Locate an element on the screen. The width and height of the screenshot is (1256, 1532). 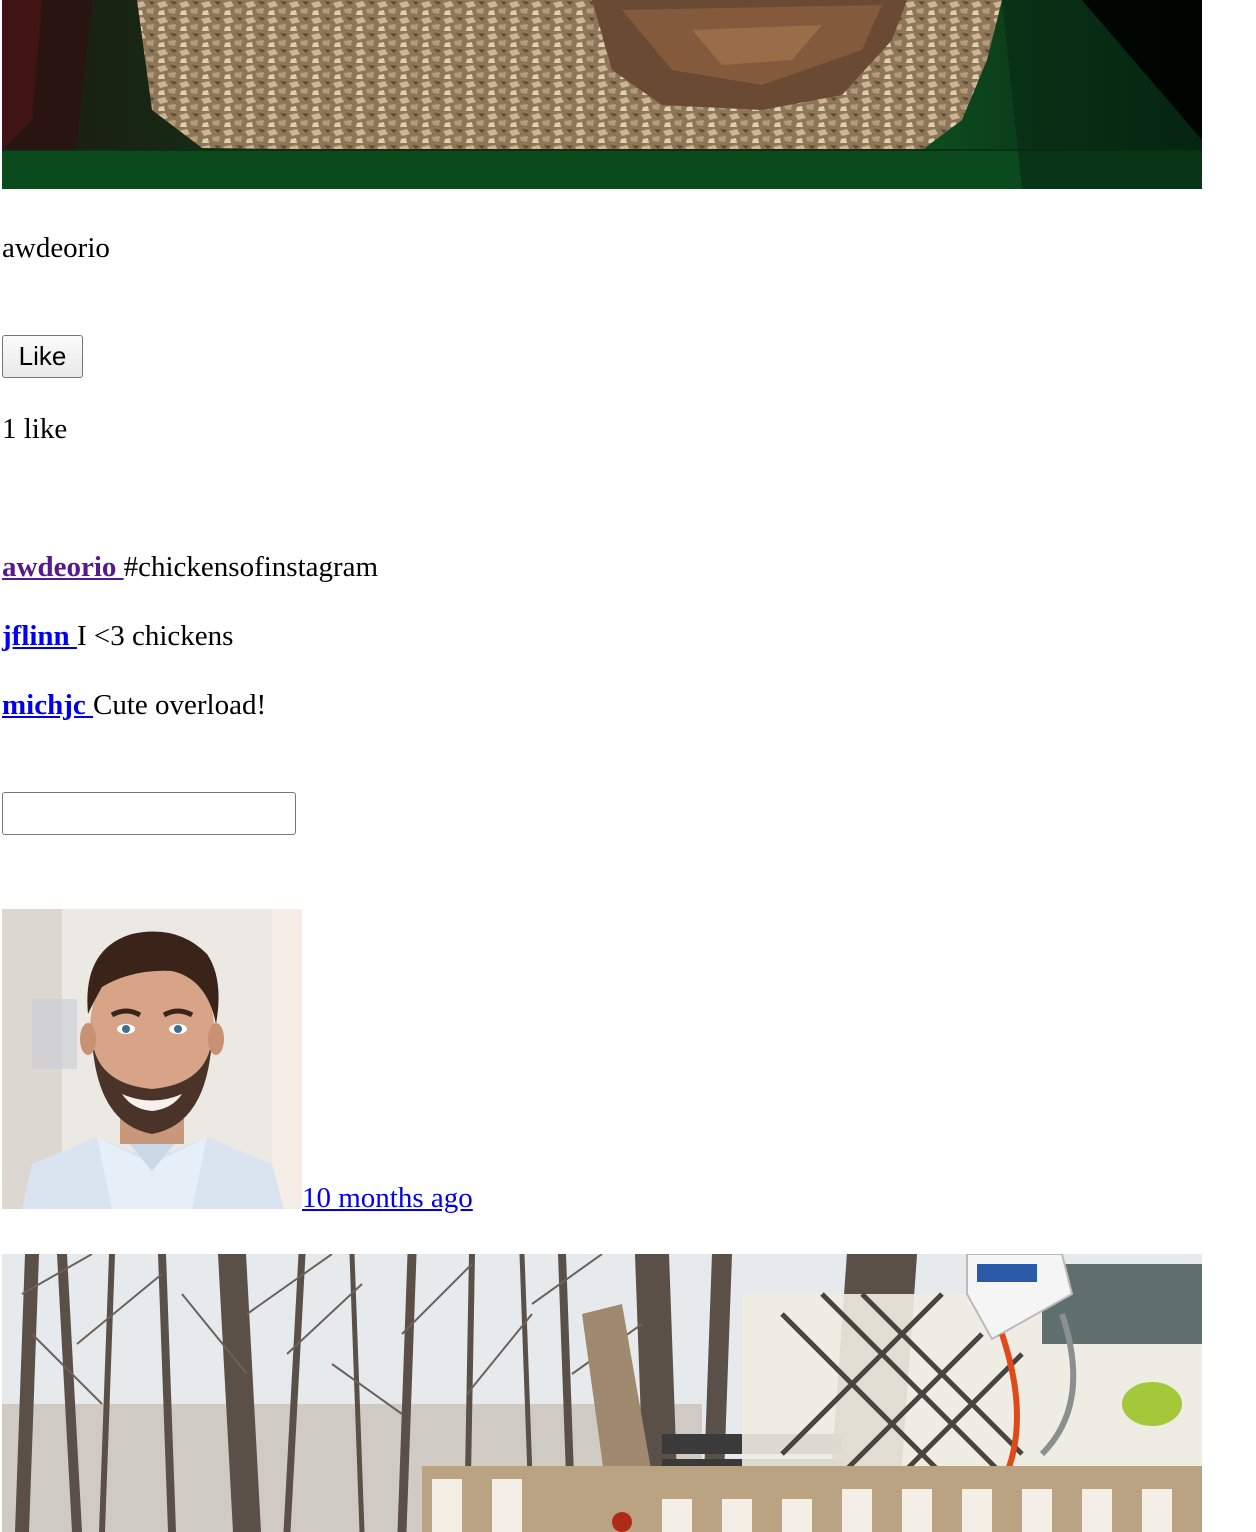
like-count: 1 like is located at coordinates (35, 429).